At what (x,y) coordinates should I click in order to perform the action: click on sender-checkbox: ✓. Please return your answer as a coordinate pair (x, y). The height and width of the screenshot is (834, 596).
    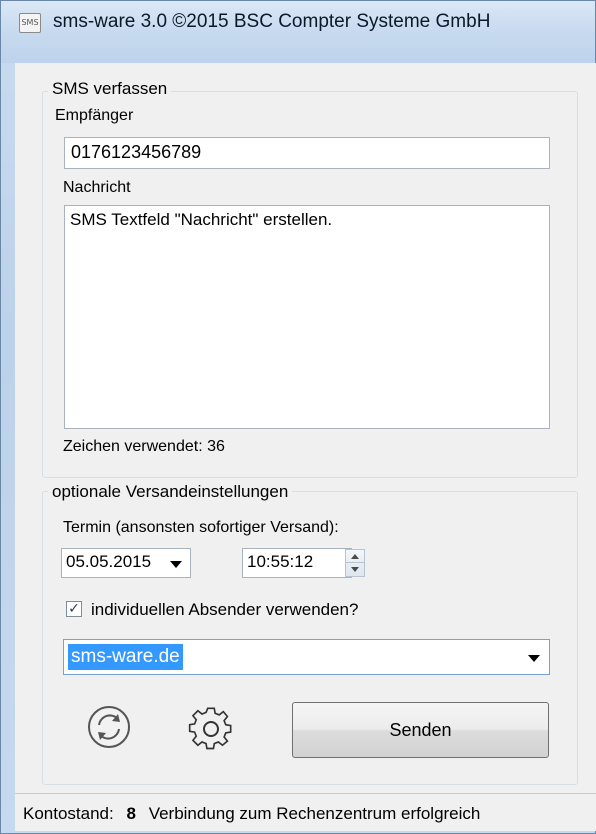
    Looking at the image, I should click on (74, 609).